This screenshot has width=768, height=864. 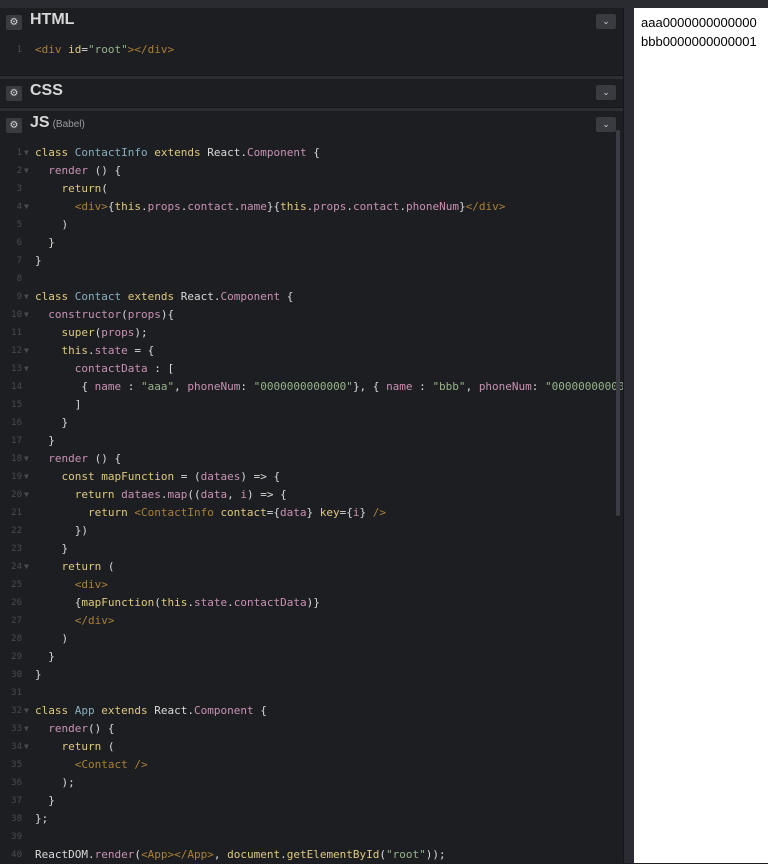 I want to click on code-line: 2 ▼ render () {, so click(x=311, y=171).